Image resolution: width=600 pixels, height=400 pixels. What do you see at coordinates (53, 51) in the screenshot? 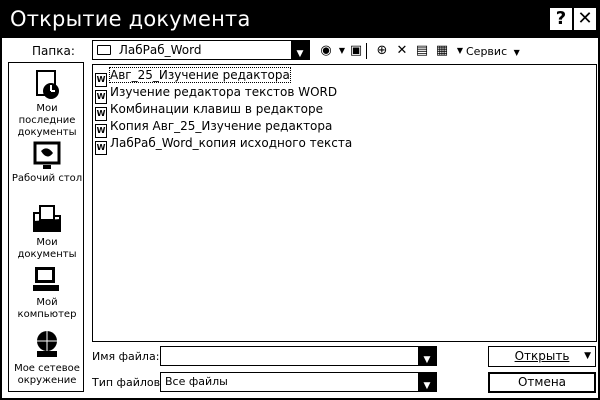
I see `folder-label: Папка:` at bounding box center [53, 51].